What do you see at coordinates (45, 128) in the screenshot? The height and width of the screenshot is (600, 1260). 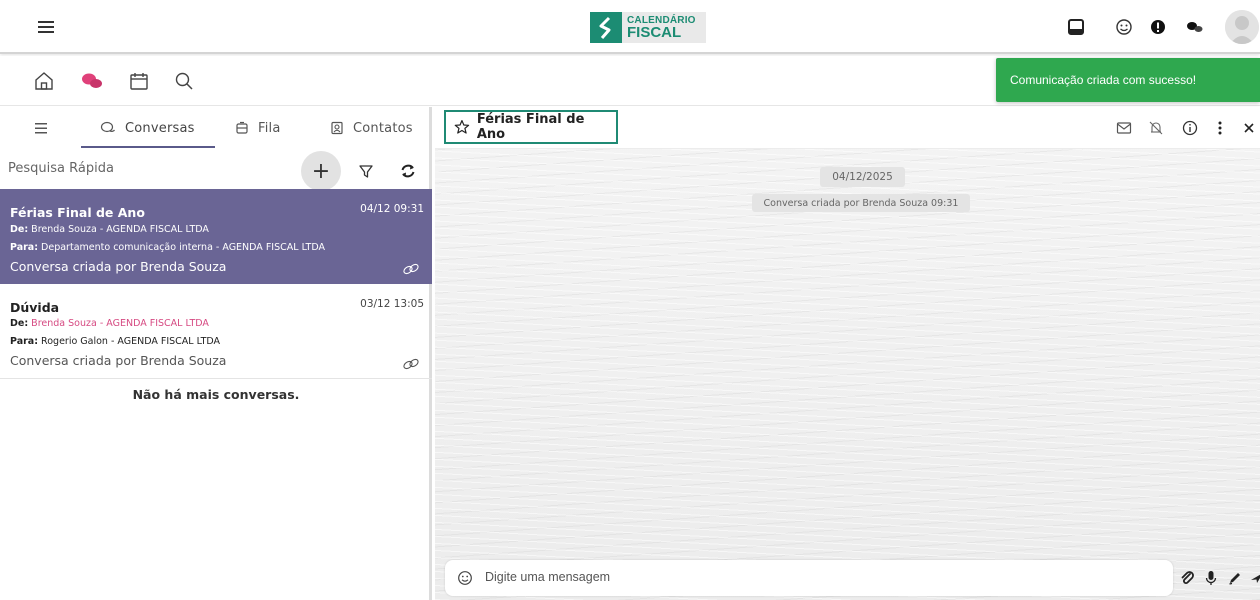 I see `panel-menu-icon` at bounding box center [45, 128].